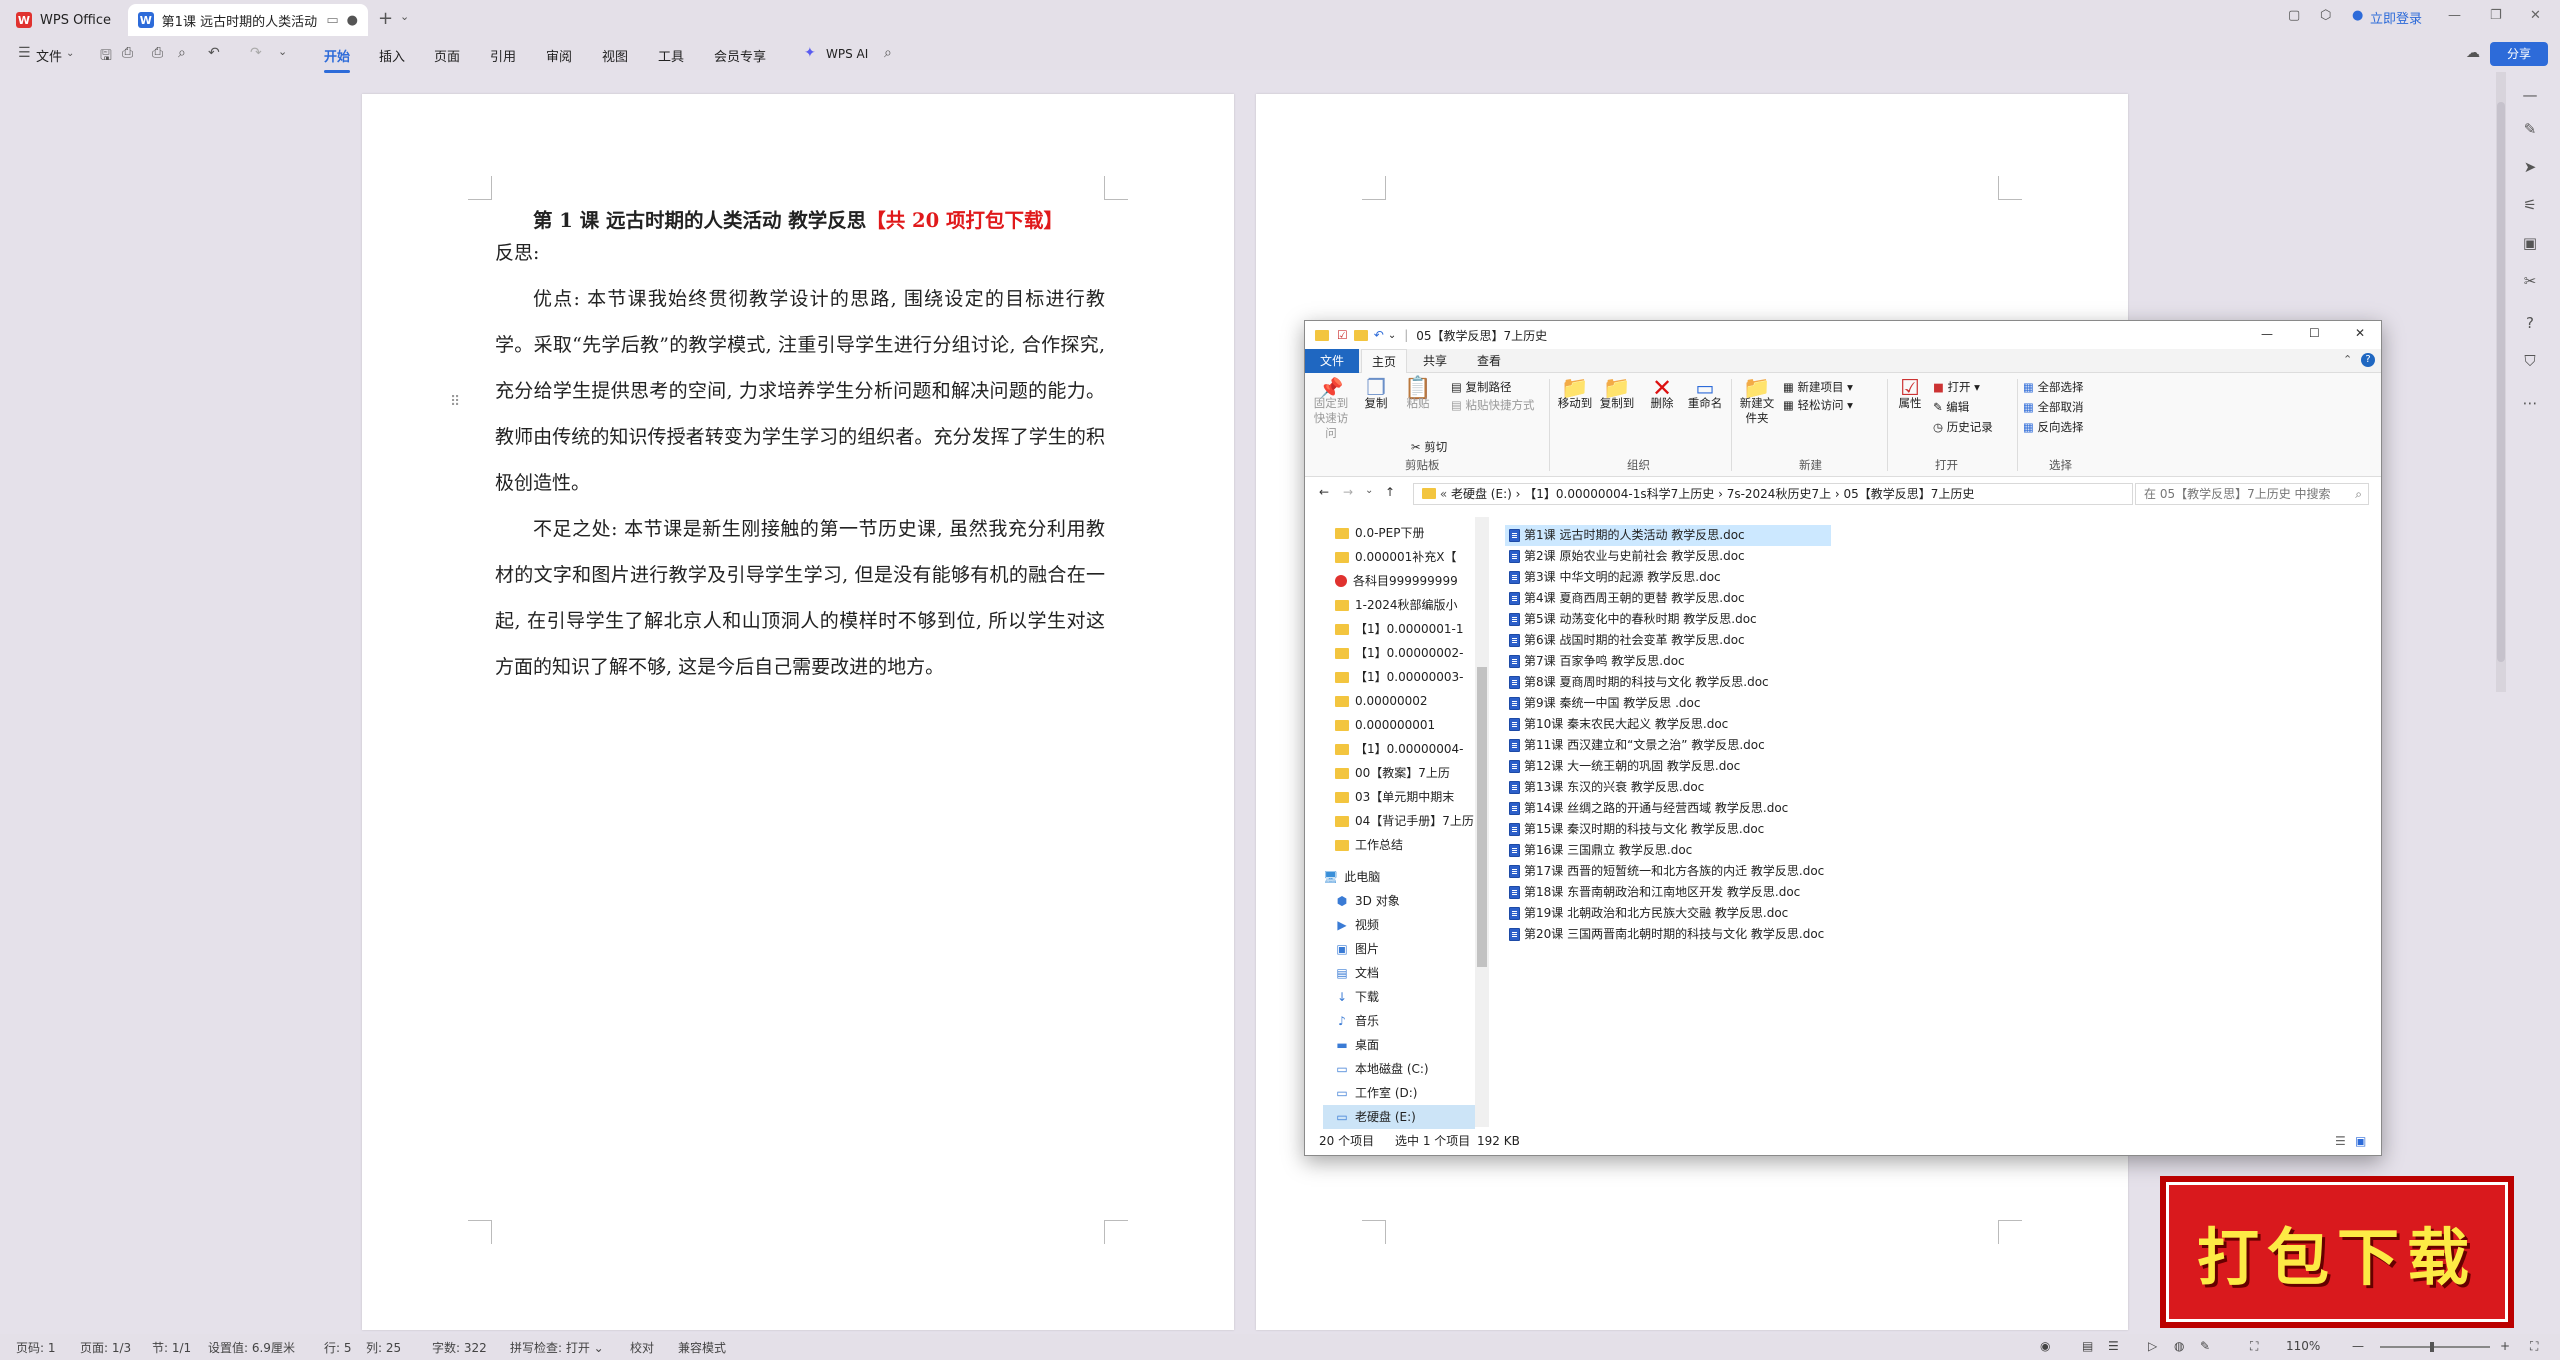  Describe the element at coordinates (1602, 703) in the screenshot. I see `file-item: 第9课 秦统一中国 教学反思 .doc` at that location.